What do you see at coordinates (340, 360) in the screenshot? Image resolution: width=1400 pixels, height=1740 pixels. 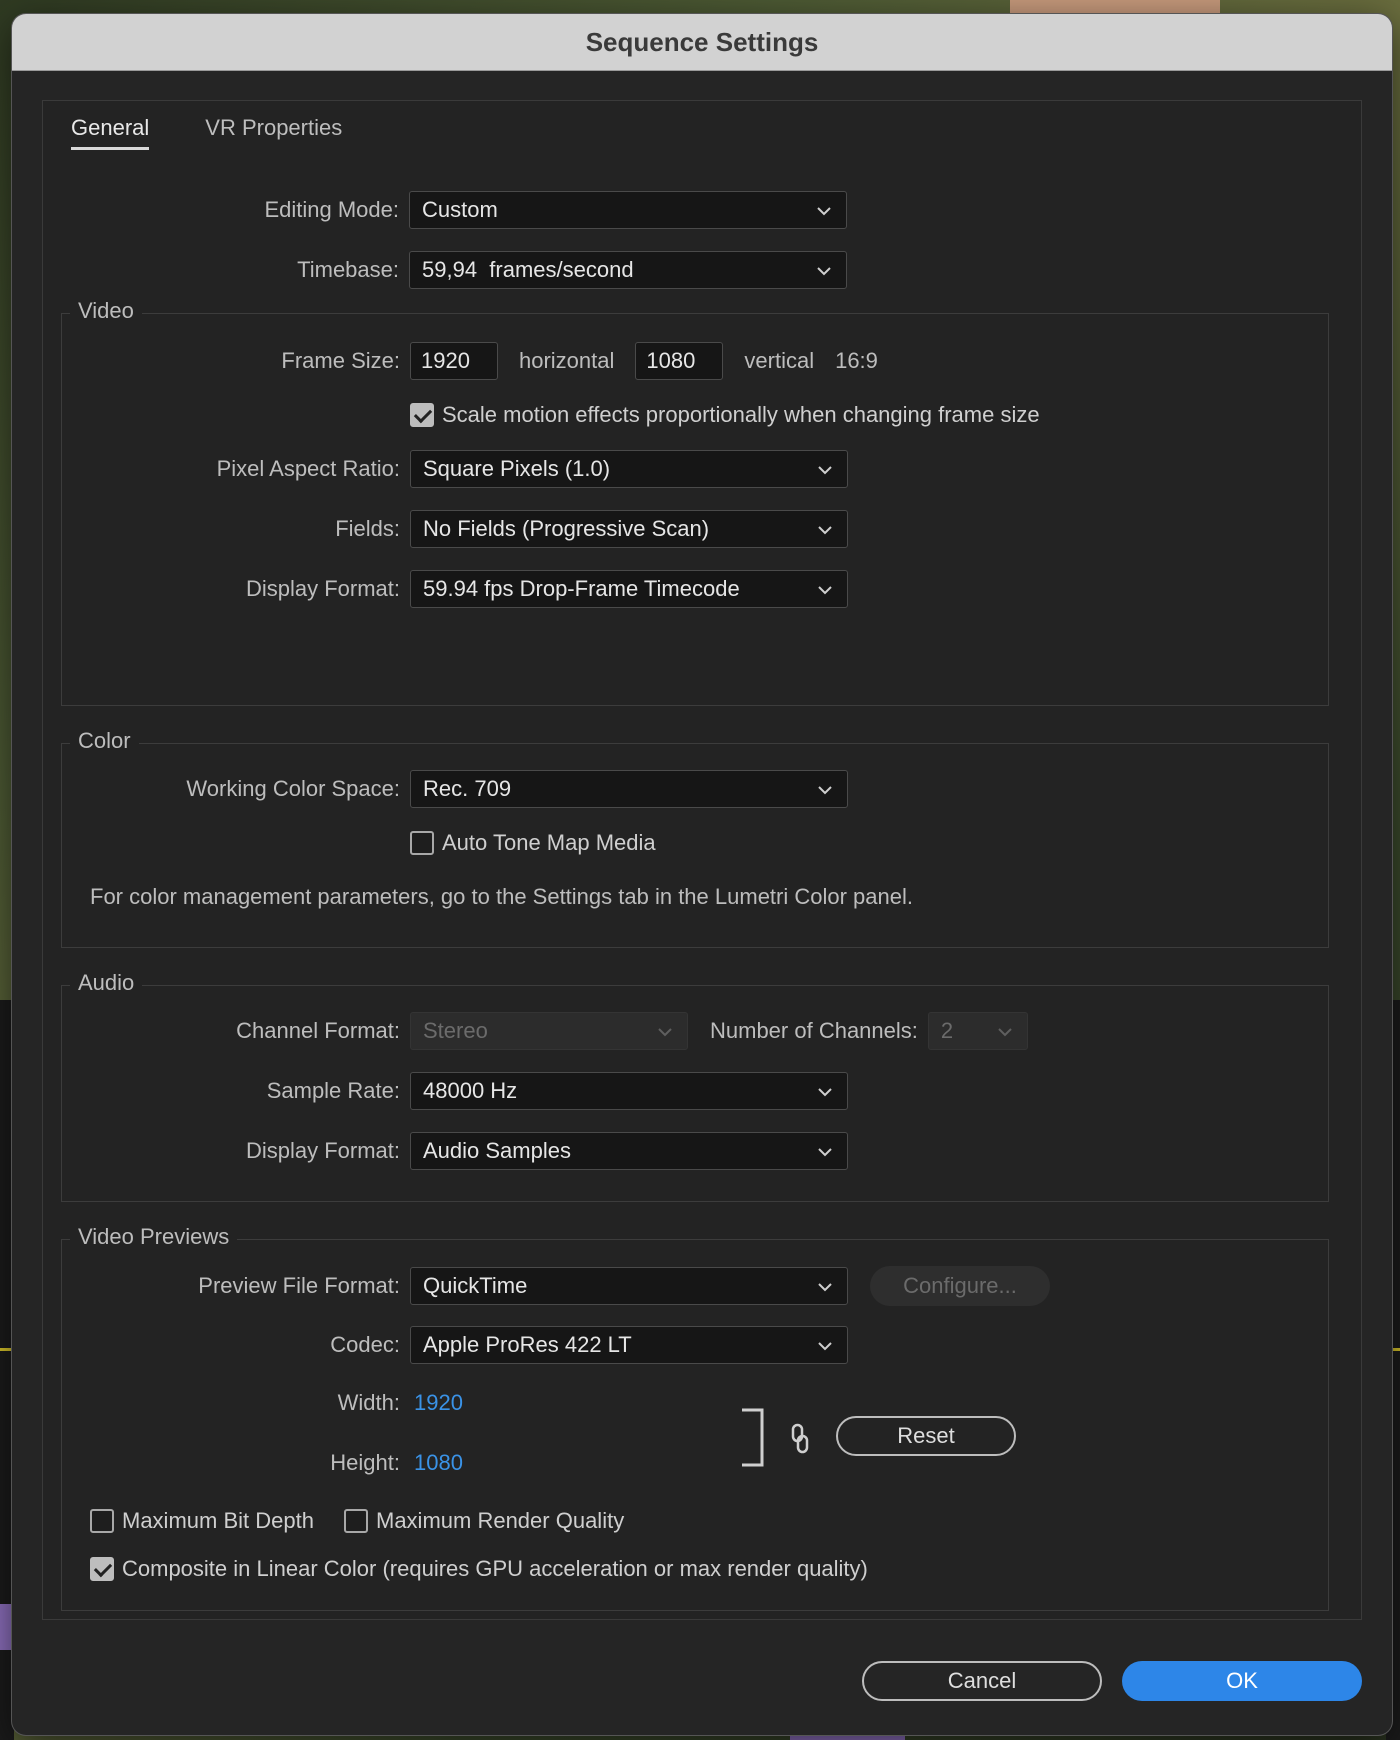 I see `frame-size-label: Frame Size:` at bounding box center [340, 360].